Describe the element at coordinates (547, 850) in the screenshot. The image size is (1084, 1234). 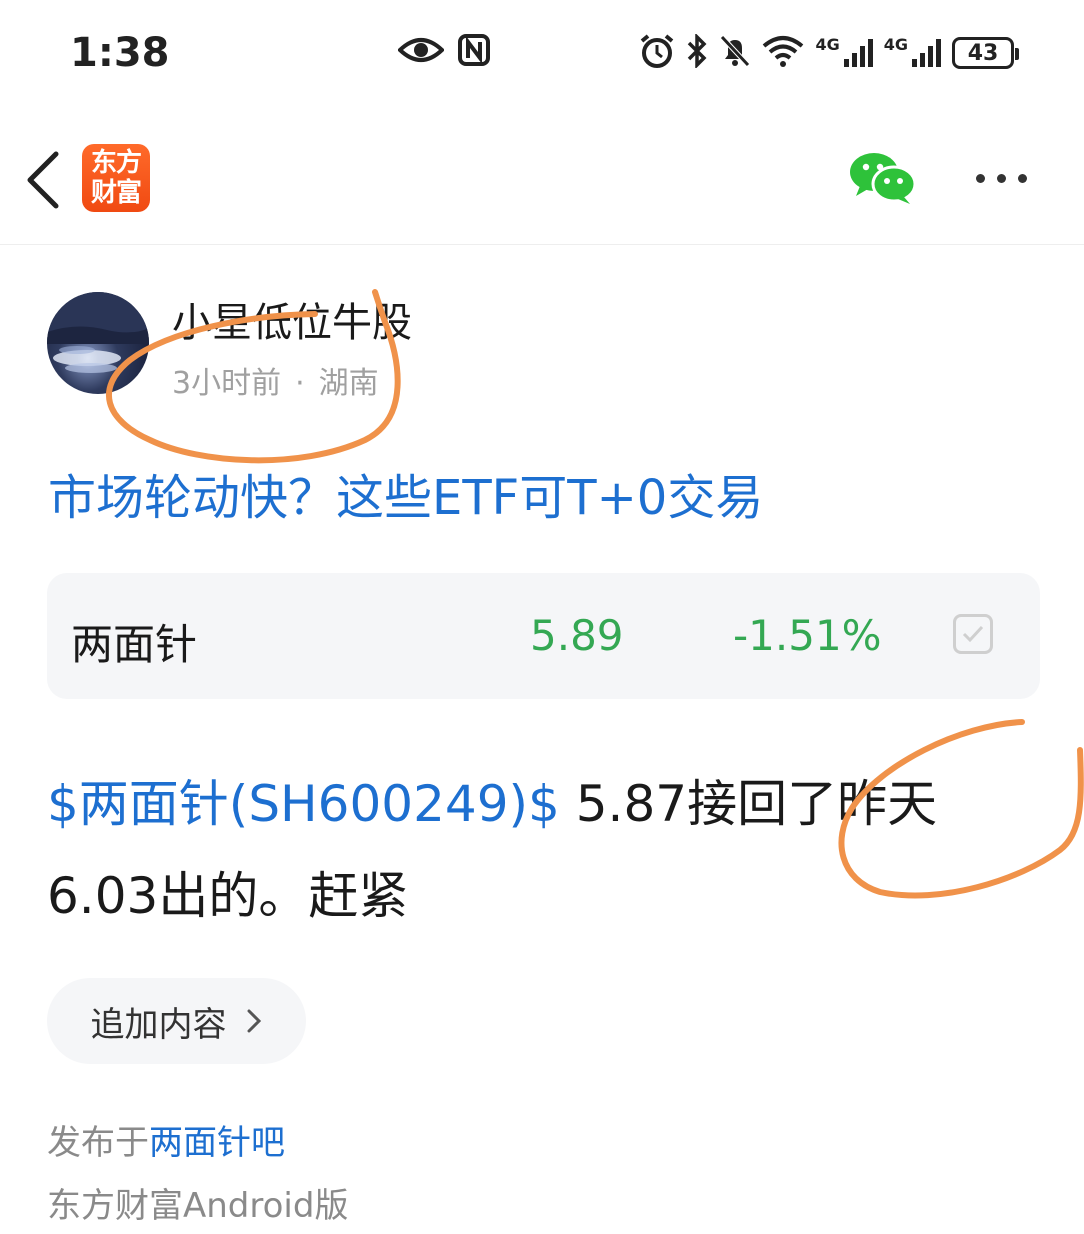
I see `post-body: $两面针(SH600249)$ 5.87接回了昨天6.03出的。赶紧` at that location.